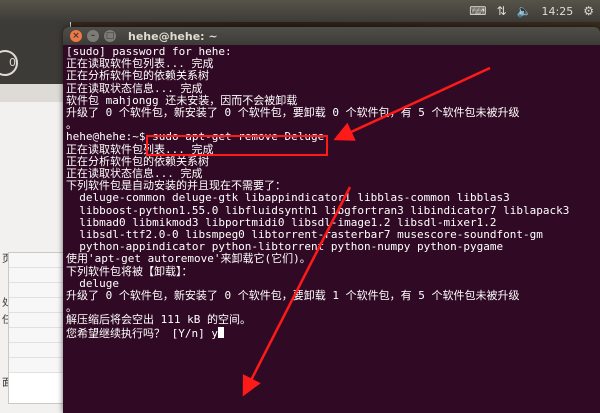 The width and height of the screenshot is (600, 413). Describe the element at coordinates (588, 11) in the screenshot. I see `power-icon: ⚙` at that location.